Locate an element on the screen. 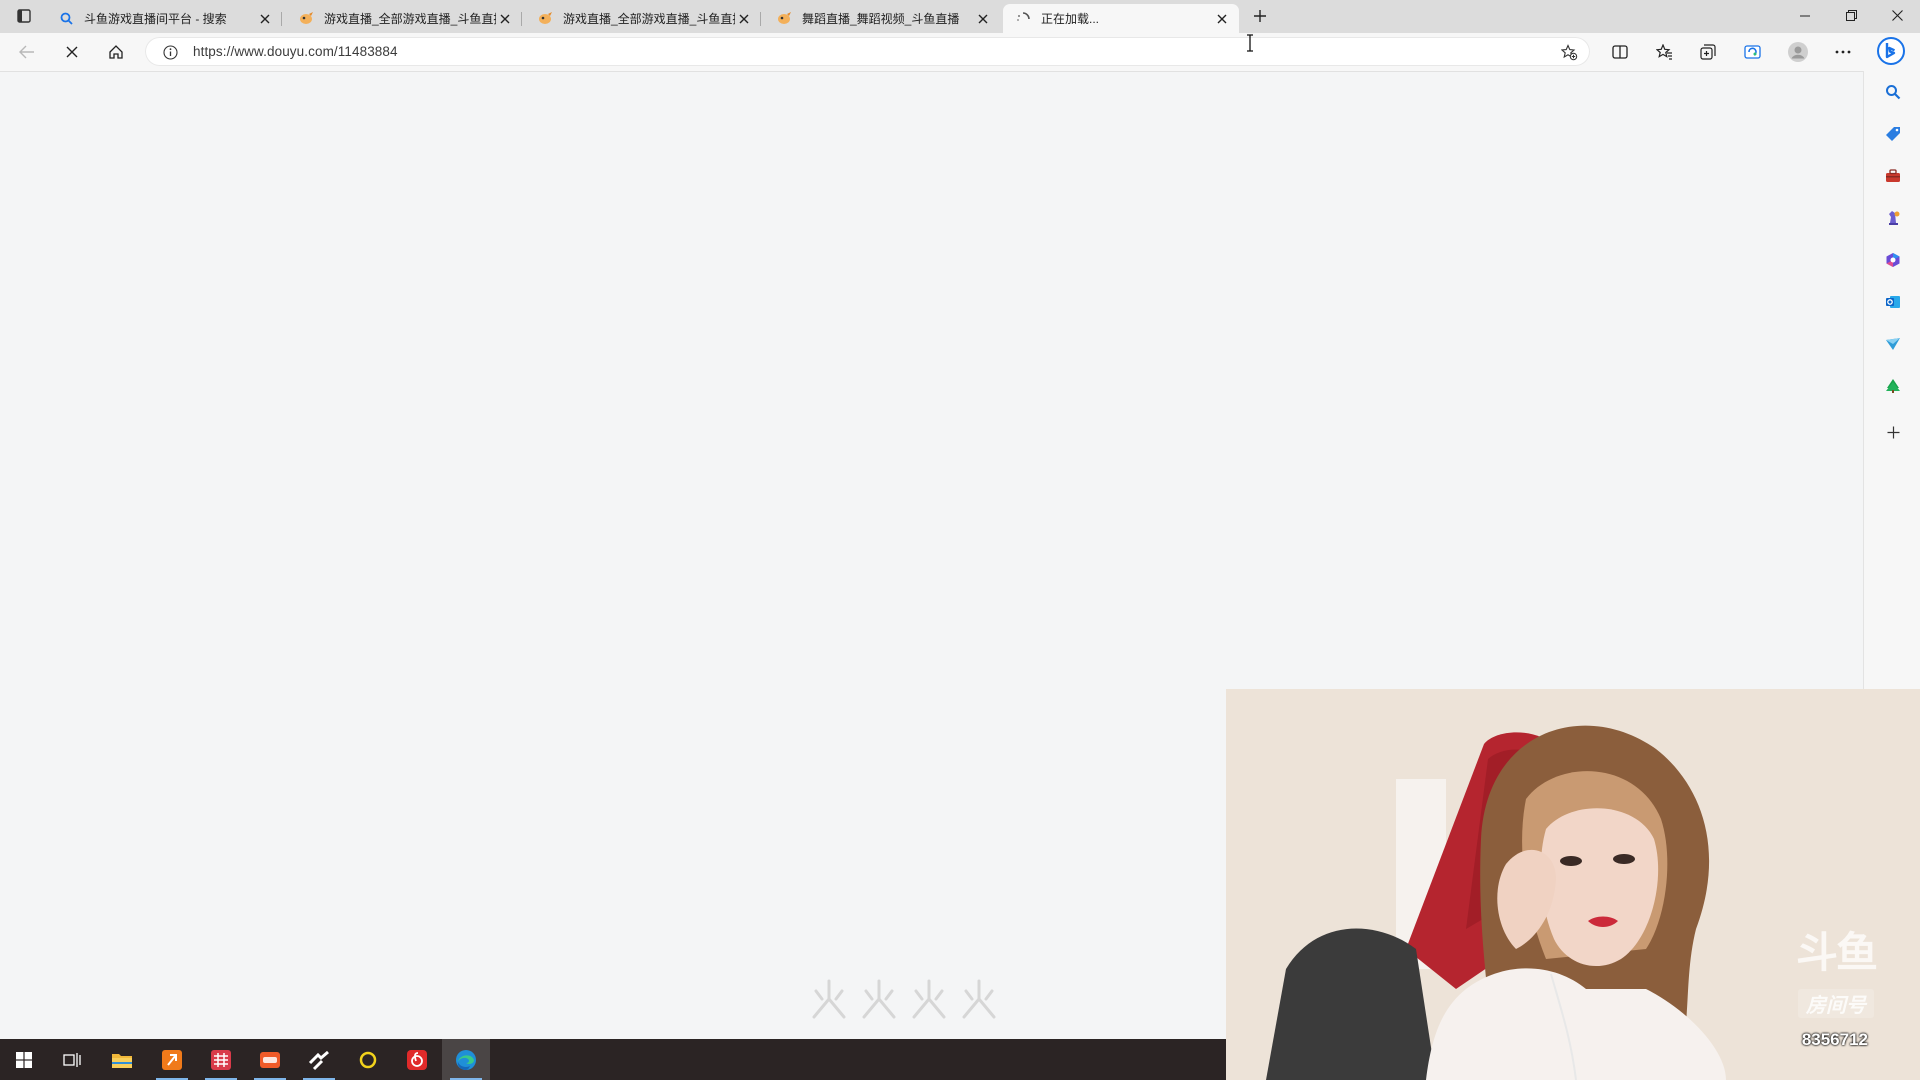  back-button is located at coordinates (27, 52).